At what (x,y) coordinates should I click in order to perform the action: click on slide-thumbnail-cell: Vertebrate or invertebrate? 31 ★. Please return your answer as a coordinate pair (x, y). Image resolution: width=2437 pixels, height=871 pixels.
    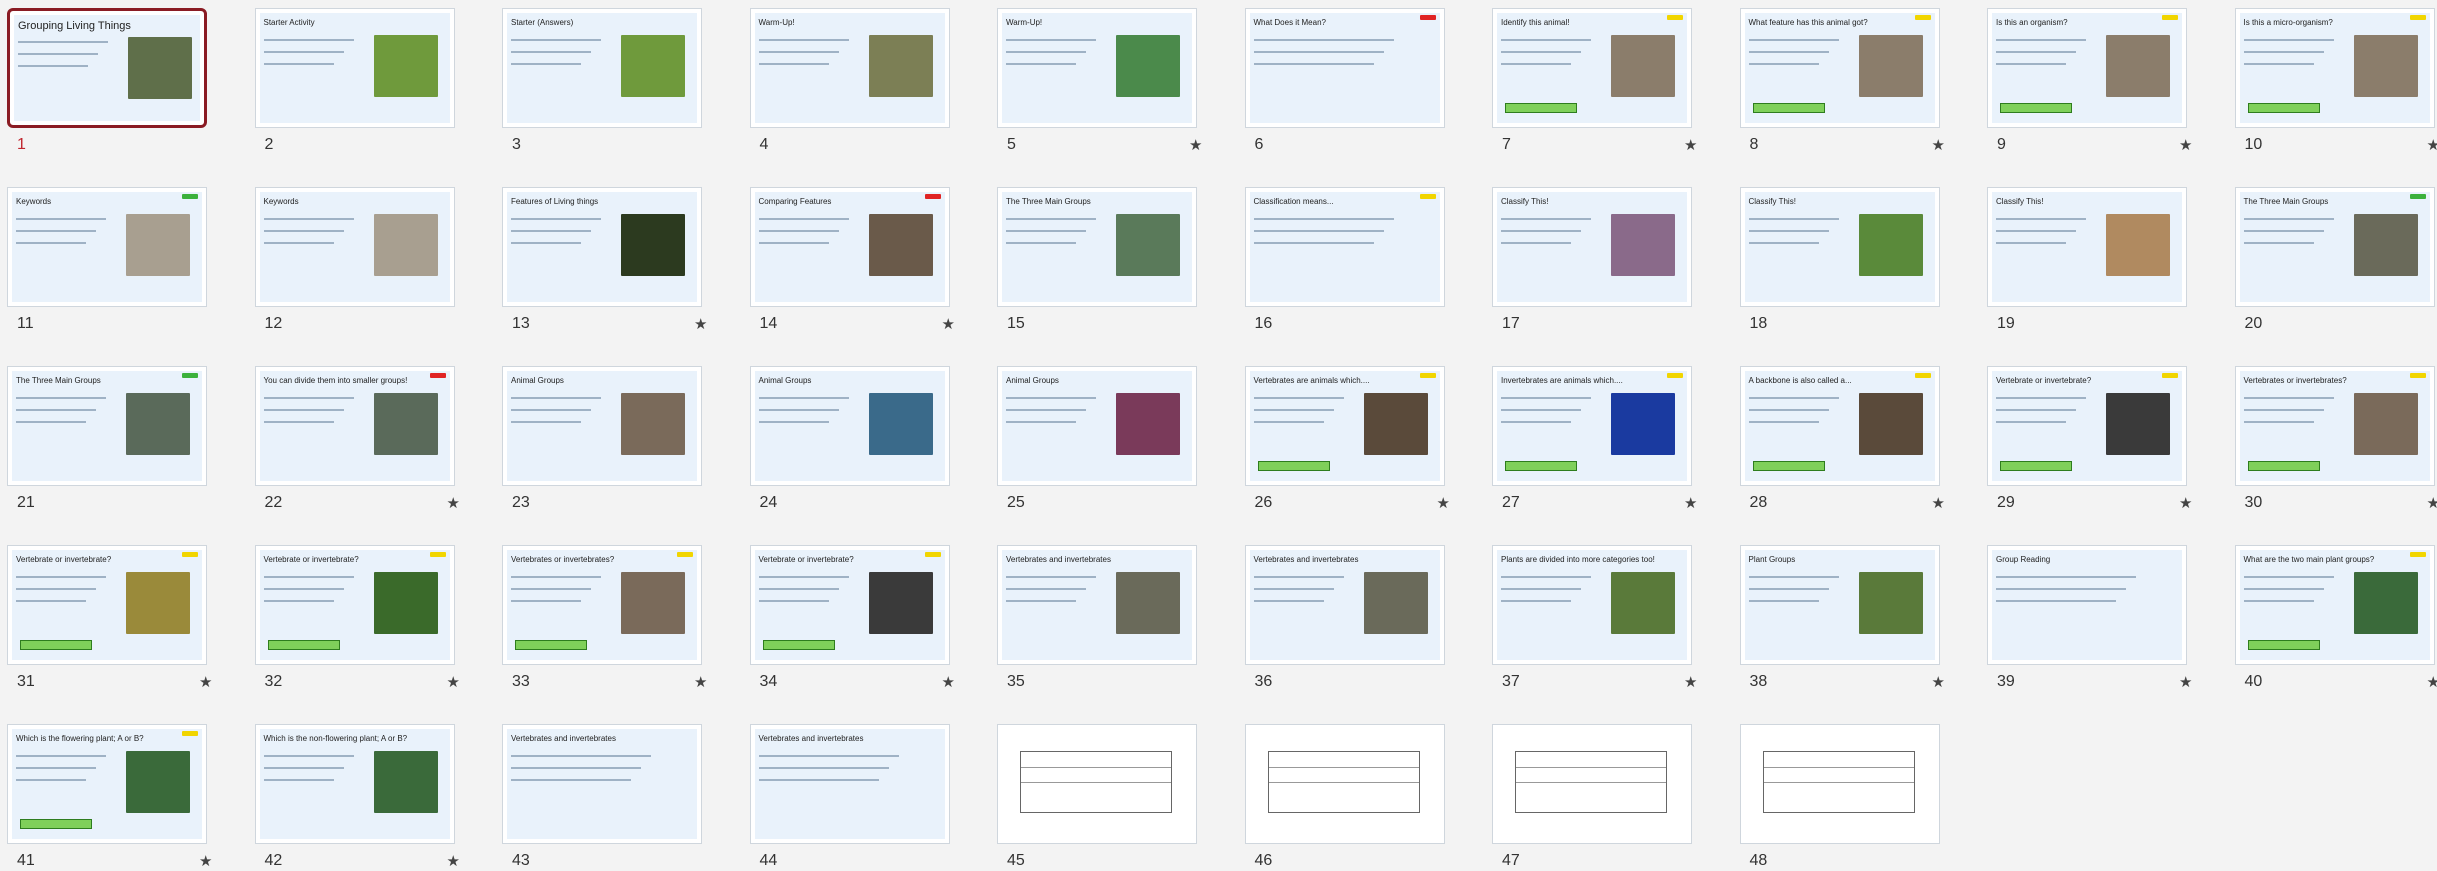
    Looking at the image, I should click on (109, 618).